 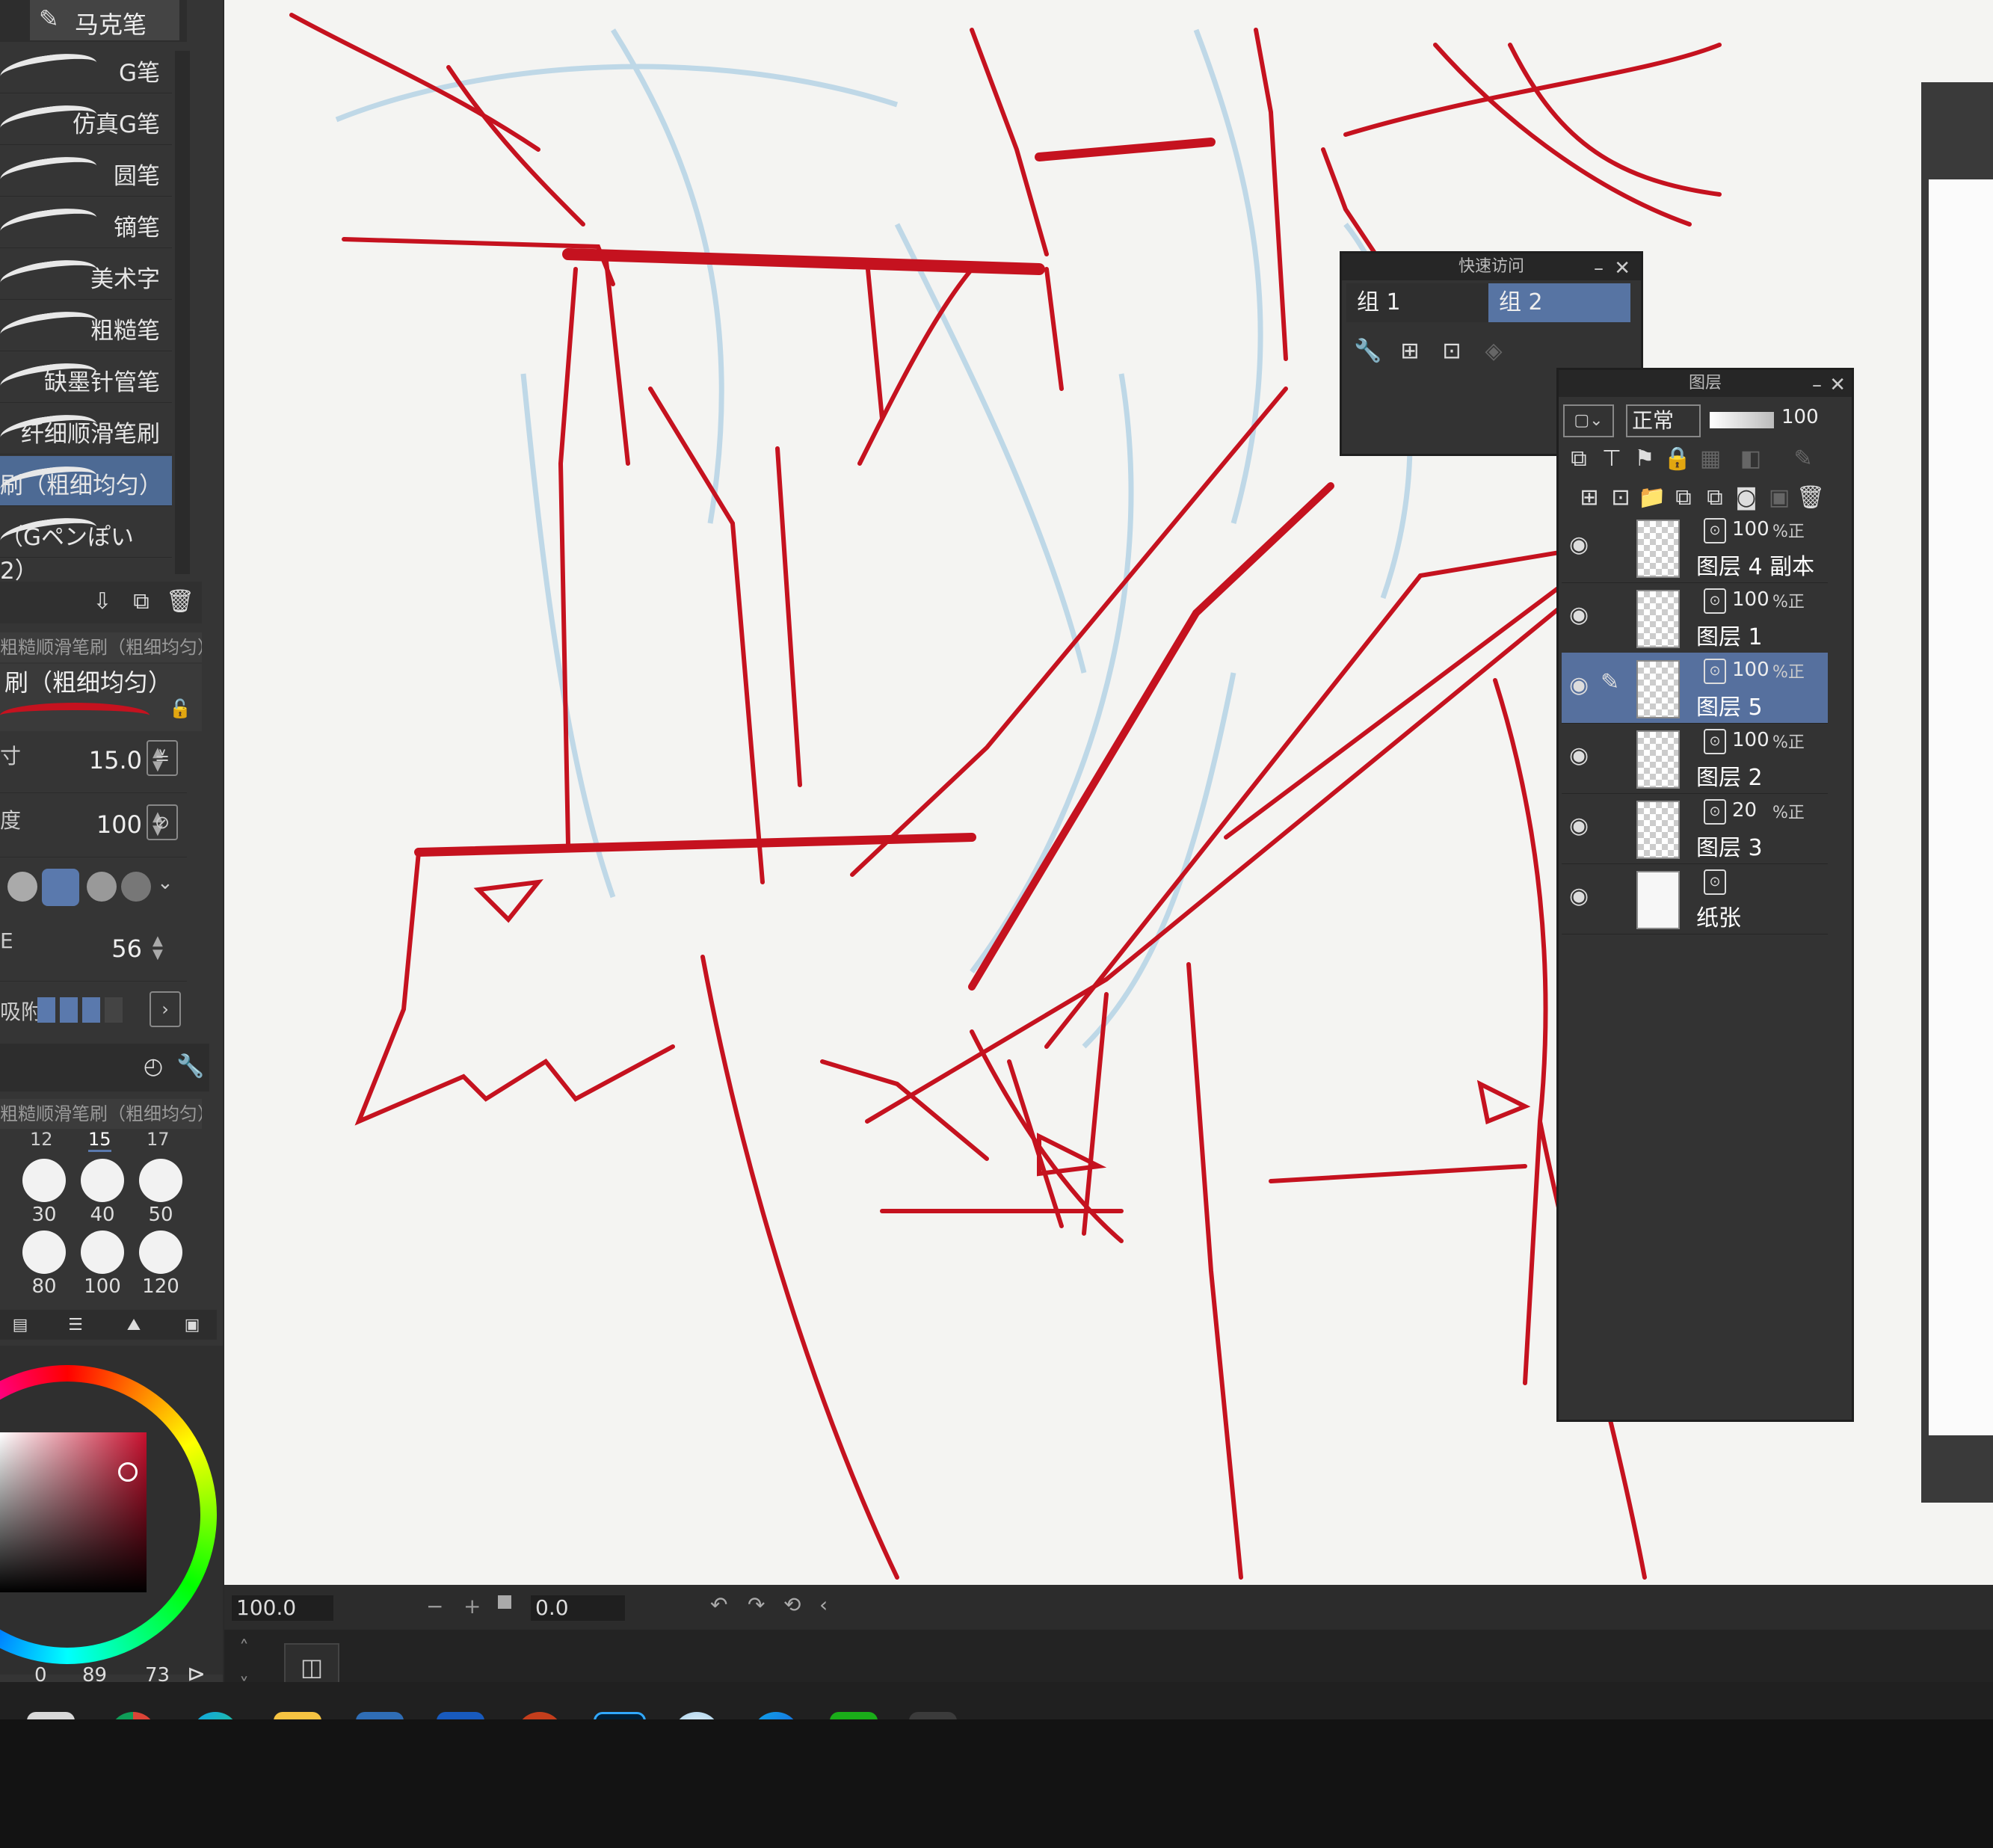 I want to click on brush-list-scrollbar, so click(x=182, y=312).